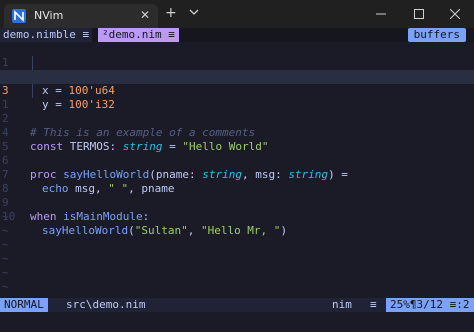 This screenshot has width=474, height=332. What do you see at coordinates (237, 139) in the screenshot?
I see `code-line: 5` at bounding box center [237, 139].